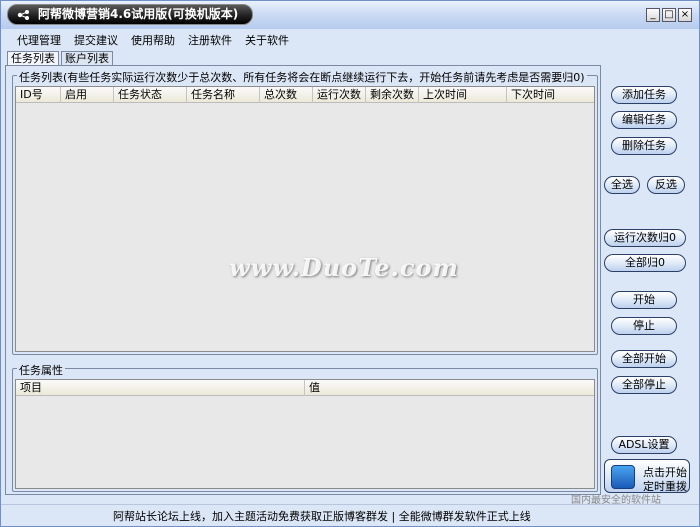 The height and width of the screenshot is (527, 700). Describe the element at coordinates (350, 39) in the screenshot. I see `menu-bar: 代理管理 提交建议 使用帮助 注册软件 关于软件` at that location.